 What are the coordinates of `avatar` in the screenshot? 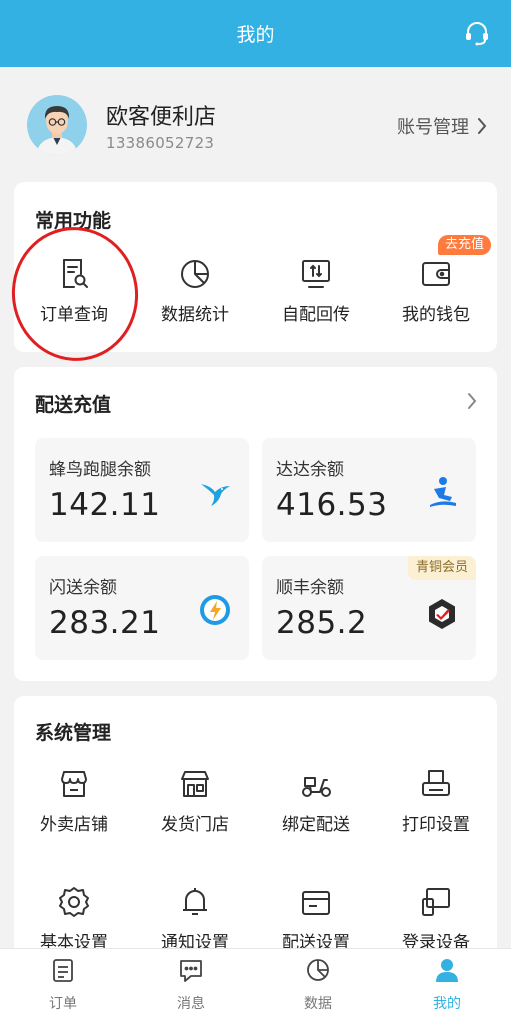 It's located at (57, 125).